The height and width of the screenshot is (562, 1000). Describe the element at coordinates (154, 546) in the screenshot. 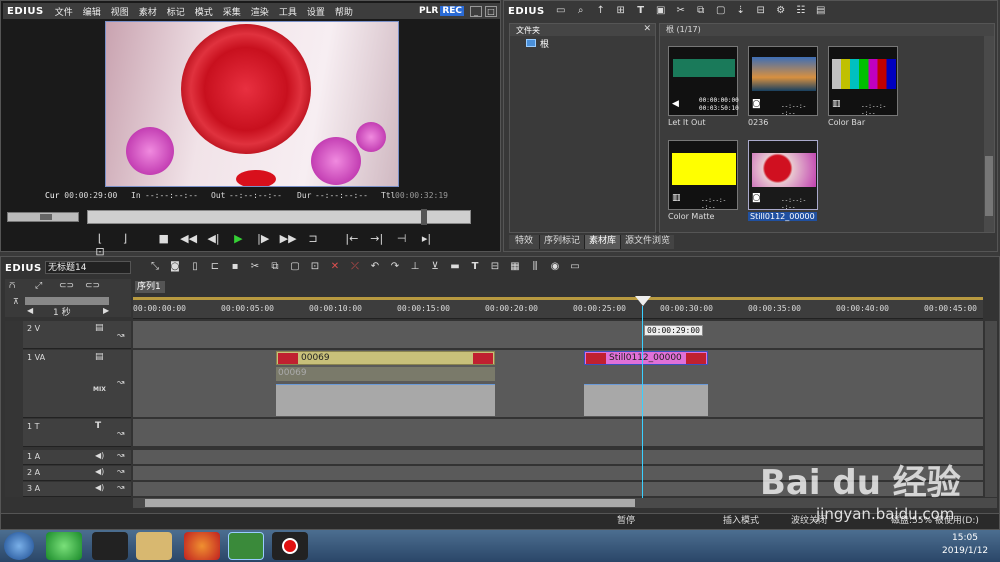

I see `taskbar-explorer-icon` at that location.